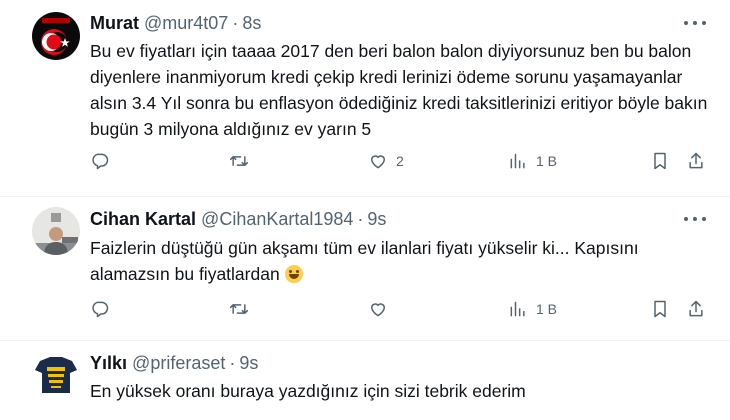 This screenshot has width=730, height=420. I want to click on action-bar: 1 B, so click(400, 311).